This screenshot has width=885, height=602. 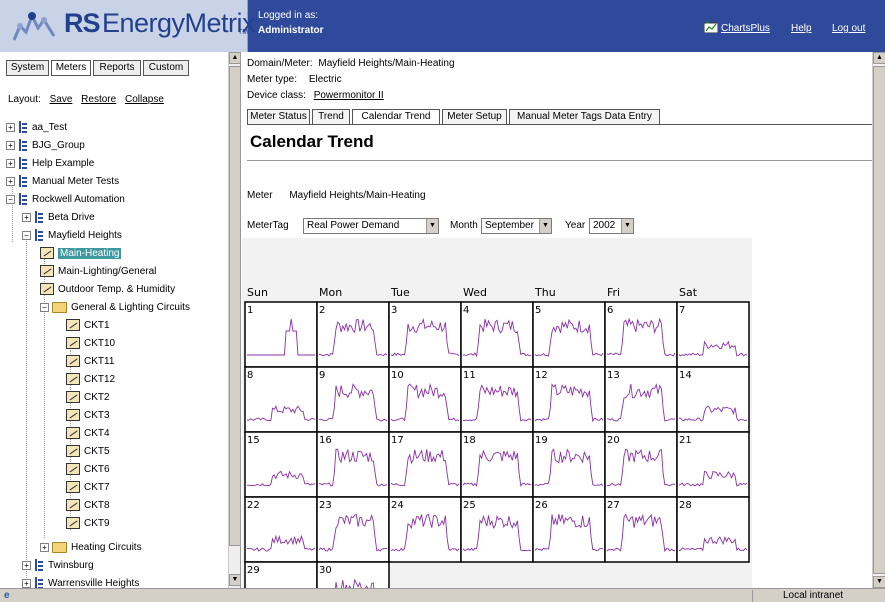 I want to click on tree-node-heating-circuits: + Heating Circuits, so click(x=91, y=548).